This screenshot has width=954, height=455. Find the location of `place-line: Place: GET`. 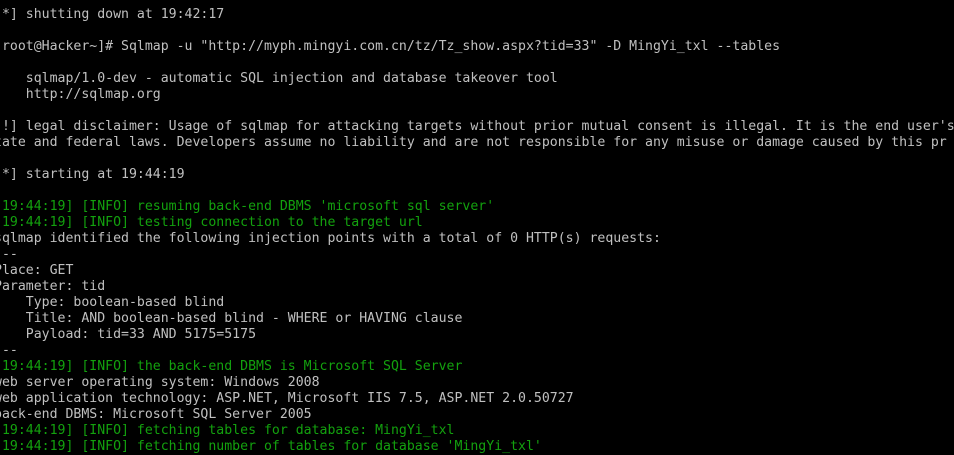

place-line: Place: GET is located at coordinates (37, 270).